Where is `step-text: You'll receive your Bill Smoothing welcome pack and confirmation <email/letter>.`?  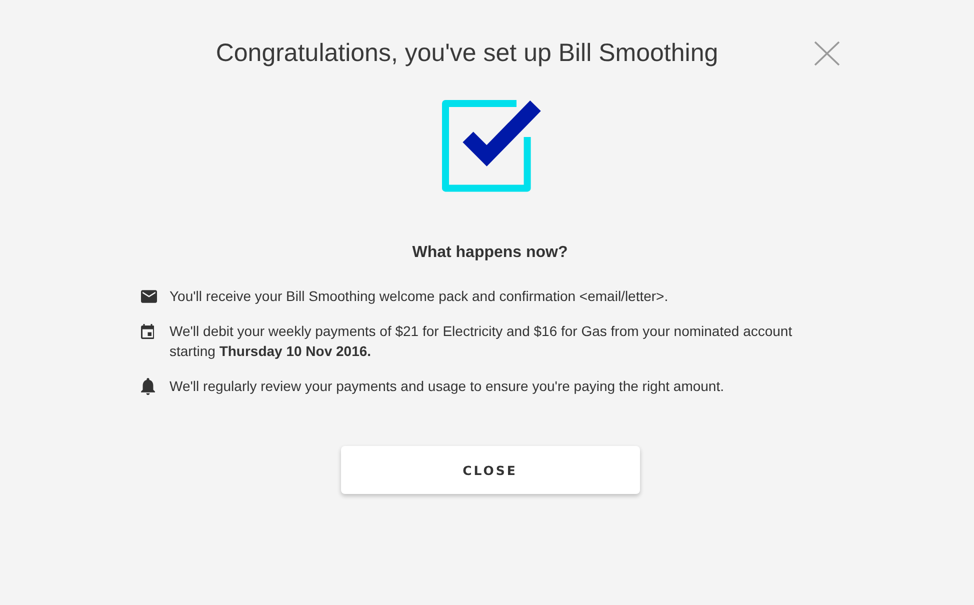 step-text: You'll receive your Bill Smoothing welcome pack and confirmation <email/letter>. is located at coordinates (419, 296).